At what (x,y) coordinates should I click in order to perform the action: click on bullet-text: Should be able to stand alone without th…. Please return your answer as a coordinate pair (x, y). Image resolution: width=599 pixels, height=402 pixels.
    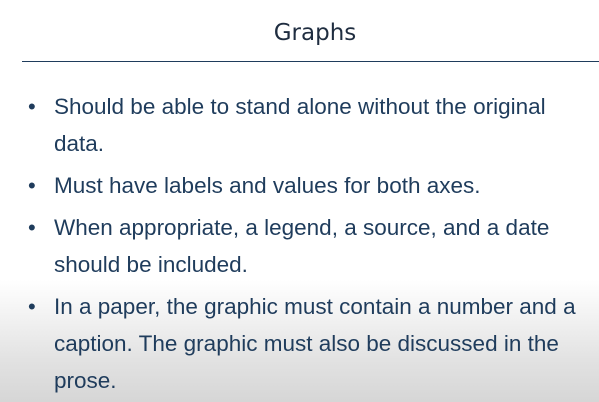
    Looking at the image, I should click on (300, 125).